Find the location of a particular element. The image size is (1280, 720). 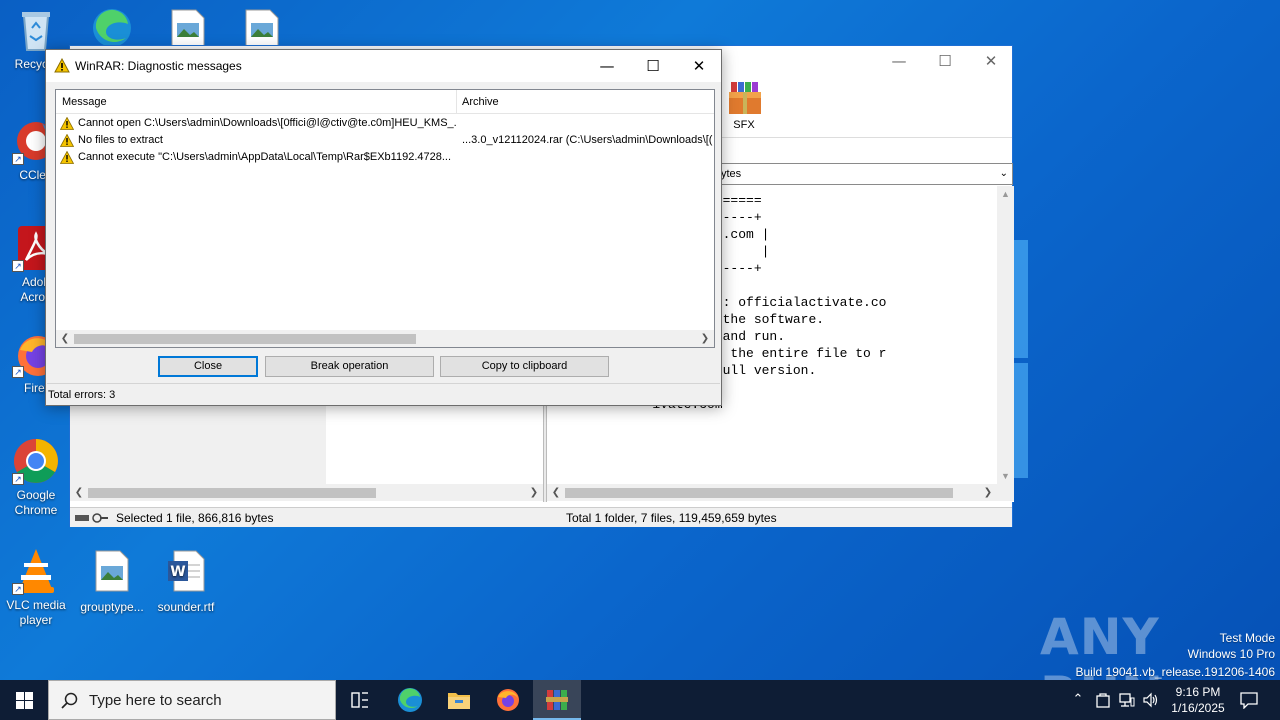

sfx-icon is located at coordinates (744, 98).